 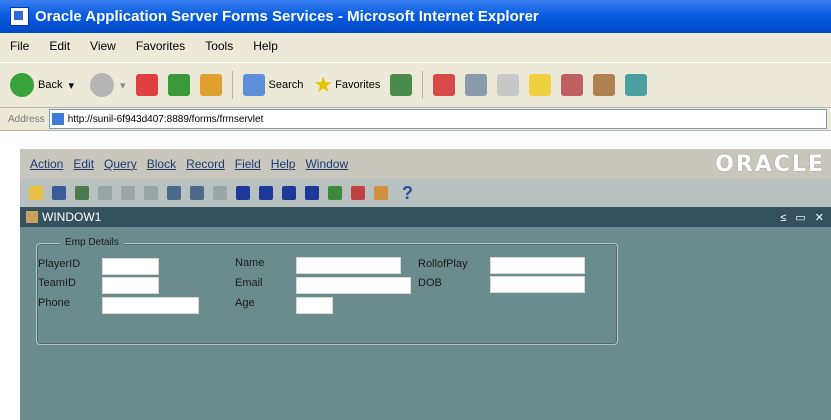 I want to click on forms-menu-action: Action, so click(x=46, y=164).